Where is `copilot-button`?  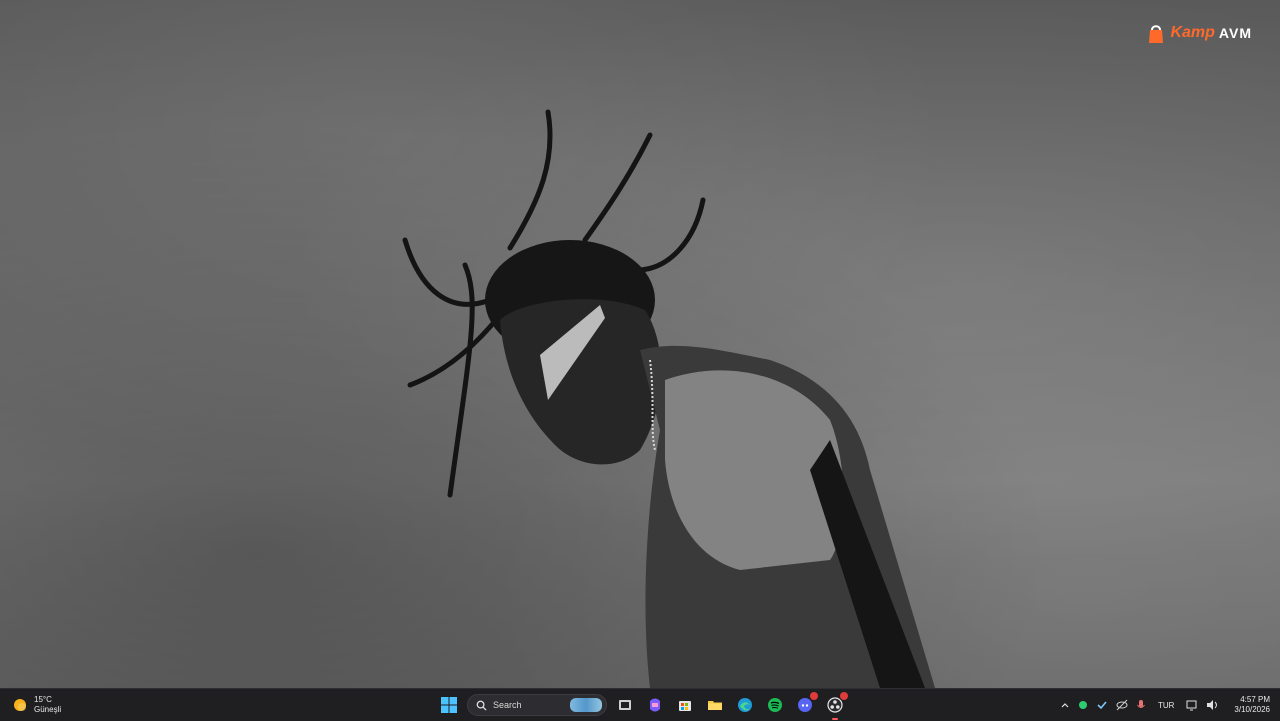 copilot-button is located at coordinates (655, 705).